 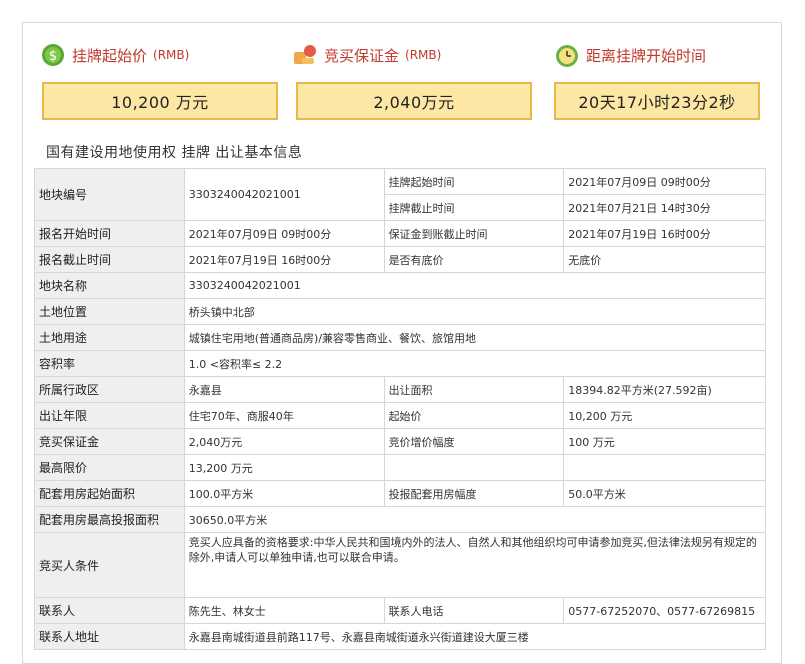 I want to click on reserve-value: 无底价, so click(x=664, y=259).